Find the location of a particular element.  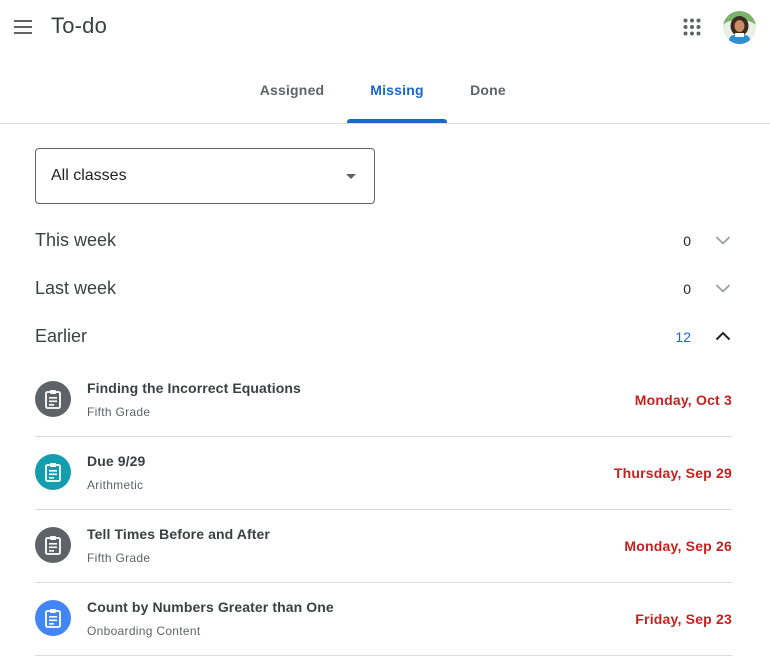

tab-missing: Missing is located at coordinates (397, 89).